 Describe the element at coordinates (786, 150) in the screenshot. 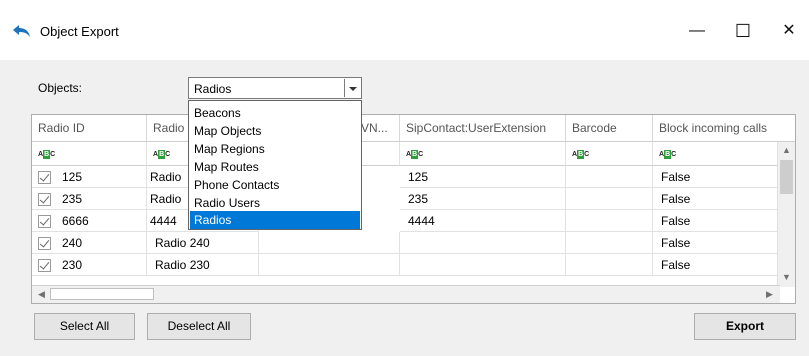

I see `scroll-up-icon: ▲` at that location.